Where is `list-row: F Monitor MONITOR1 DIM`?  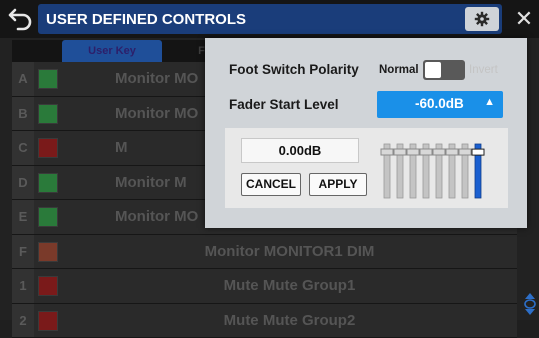 list-row: F Monitor MONITOR1 DIM is located at coordinates (264, 252).